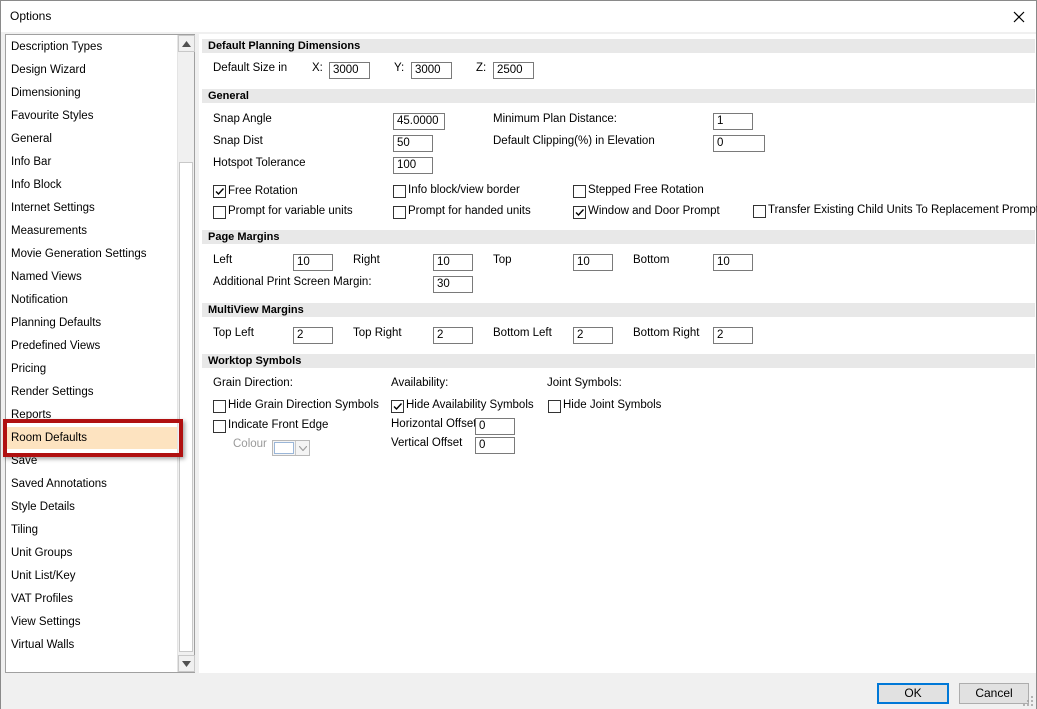 This screenshot has width=1037, height=709. I want to click on list-item-info-block: Info Block, so click(92, 185).